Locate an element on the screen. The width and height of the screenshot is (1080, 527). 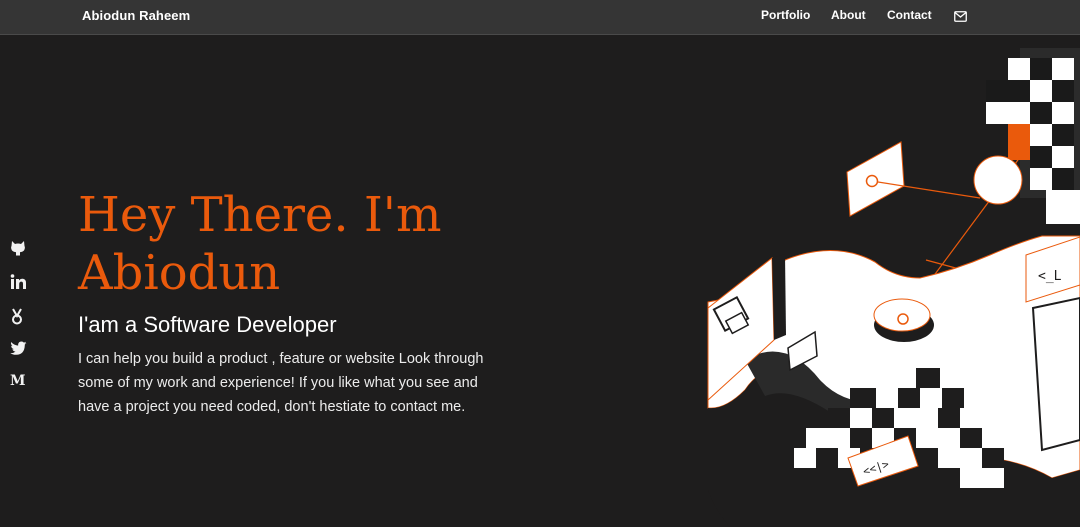
hero-subtitle: I'am a Software Developer is located at coordinates (207, 324).